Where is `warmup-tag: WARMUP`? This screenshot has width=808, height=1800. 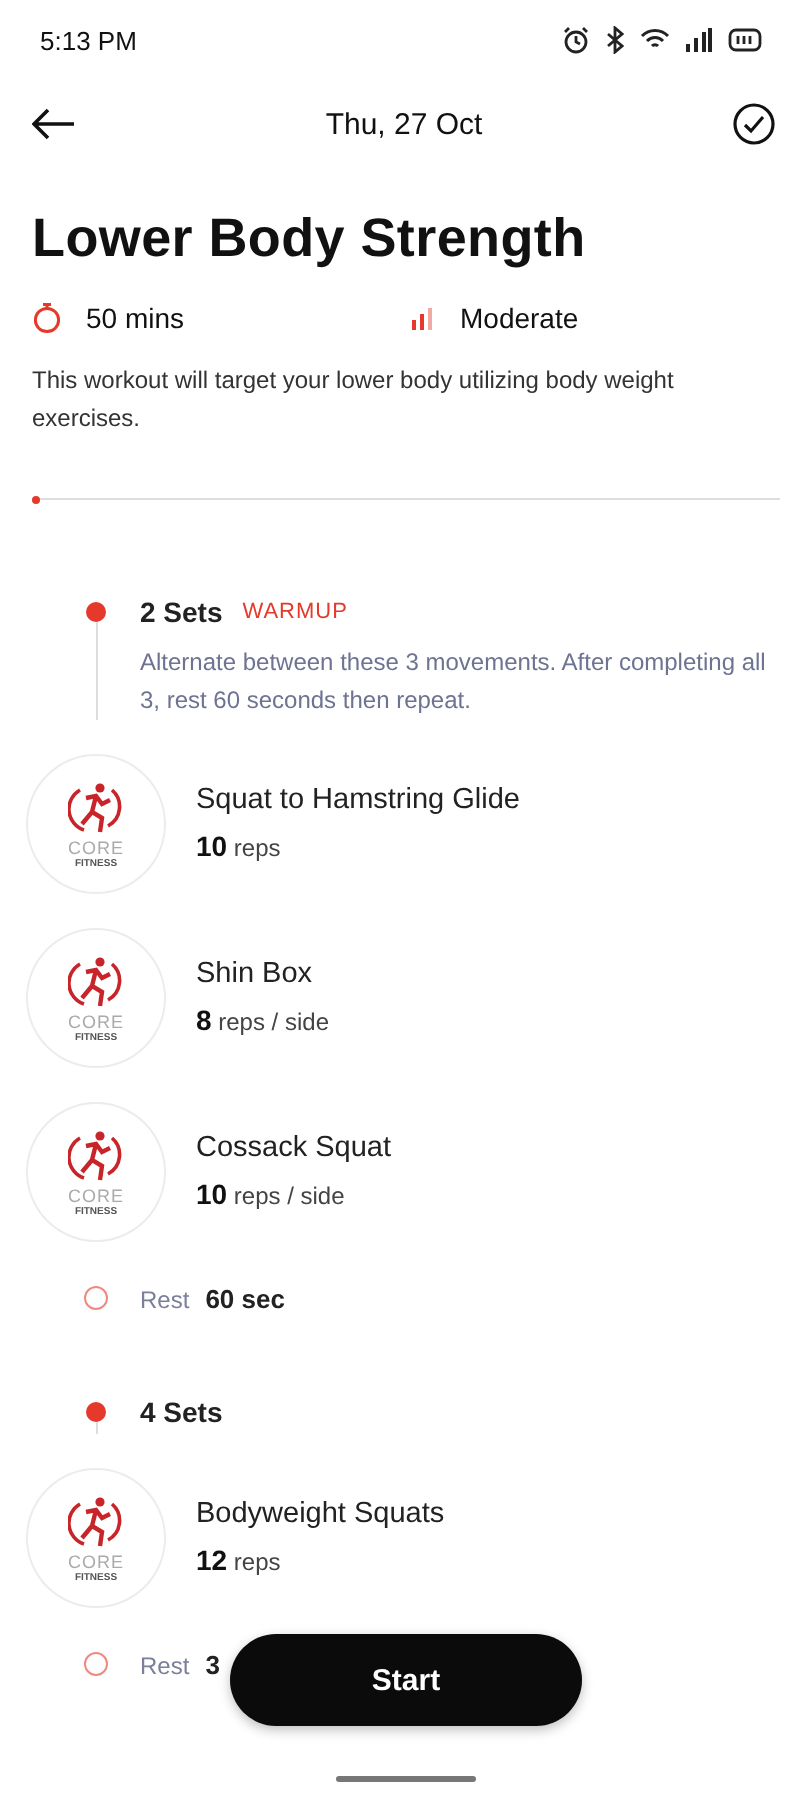 warmup-tag: WARMUP is located at coordinates (295, 612).